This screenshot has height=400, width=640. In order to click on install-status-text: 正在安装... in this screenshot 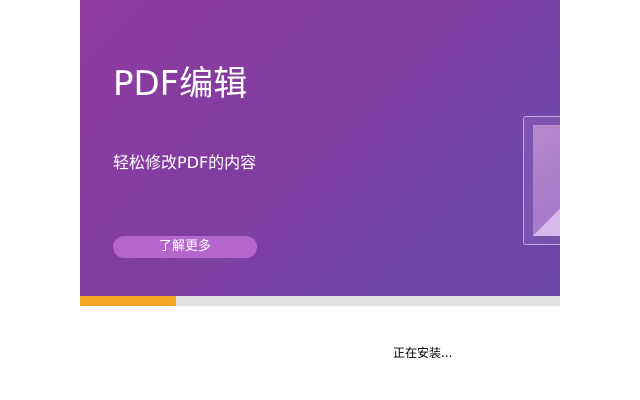, I will do `click(423, 353)`.